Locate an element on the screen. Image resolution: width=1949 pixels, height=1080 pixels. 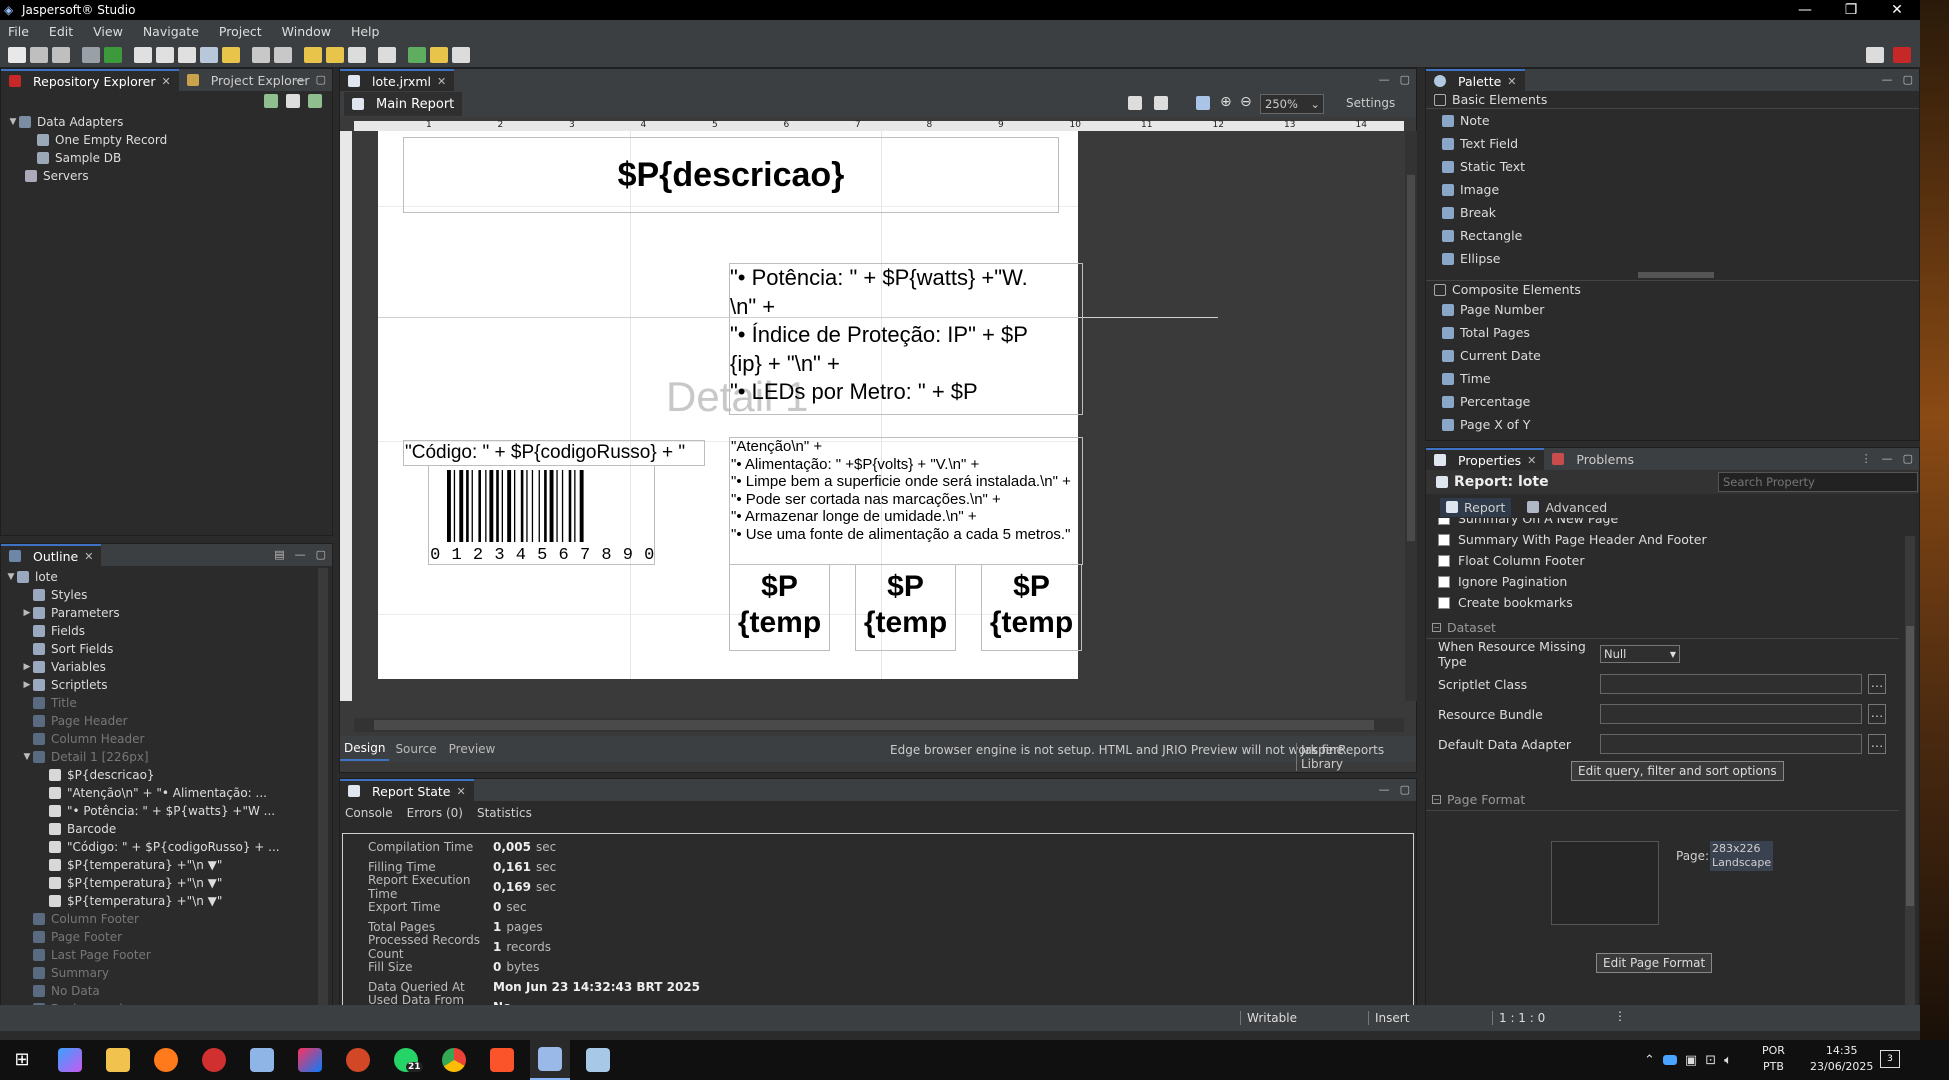
tree-item-data-adapters: ▼ Data Adapters is located at coordinates (169, 122).